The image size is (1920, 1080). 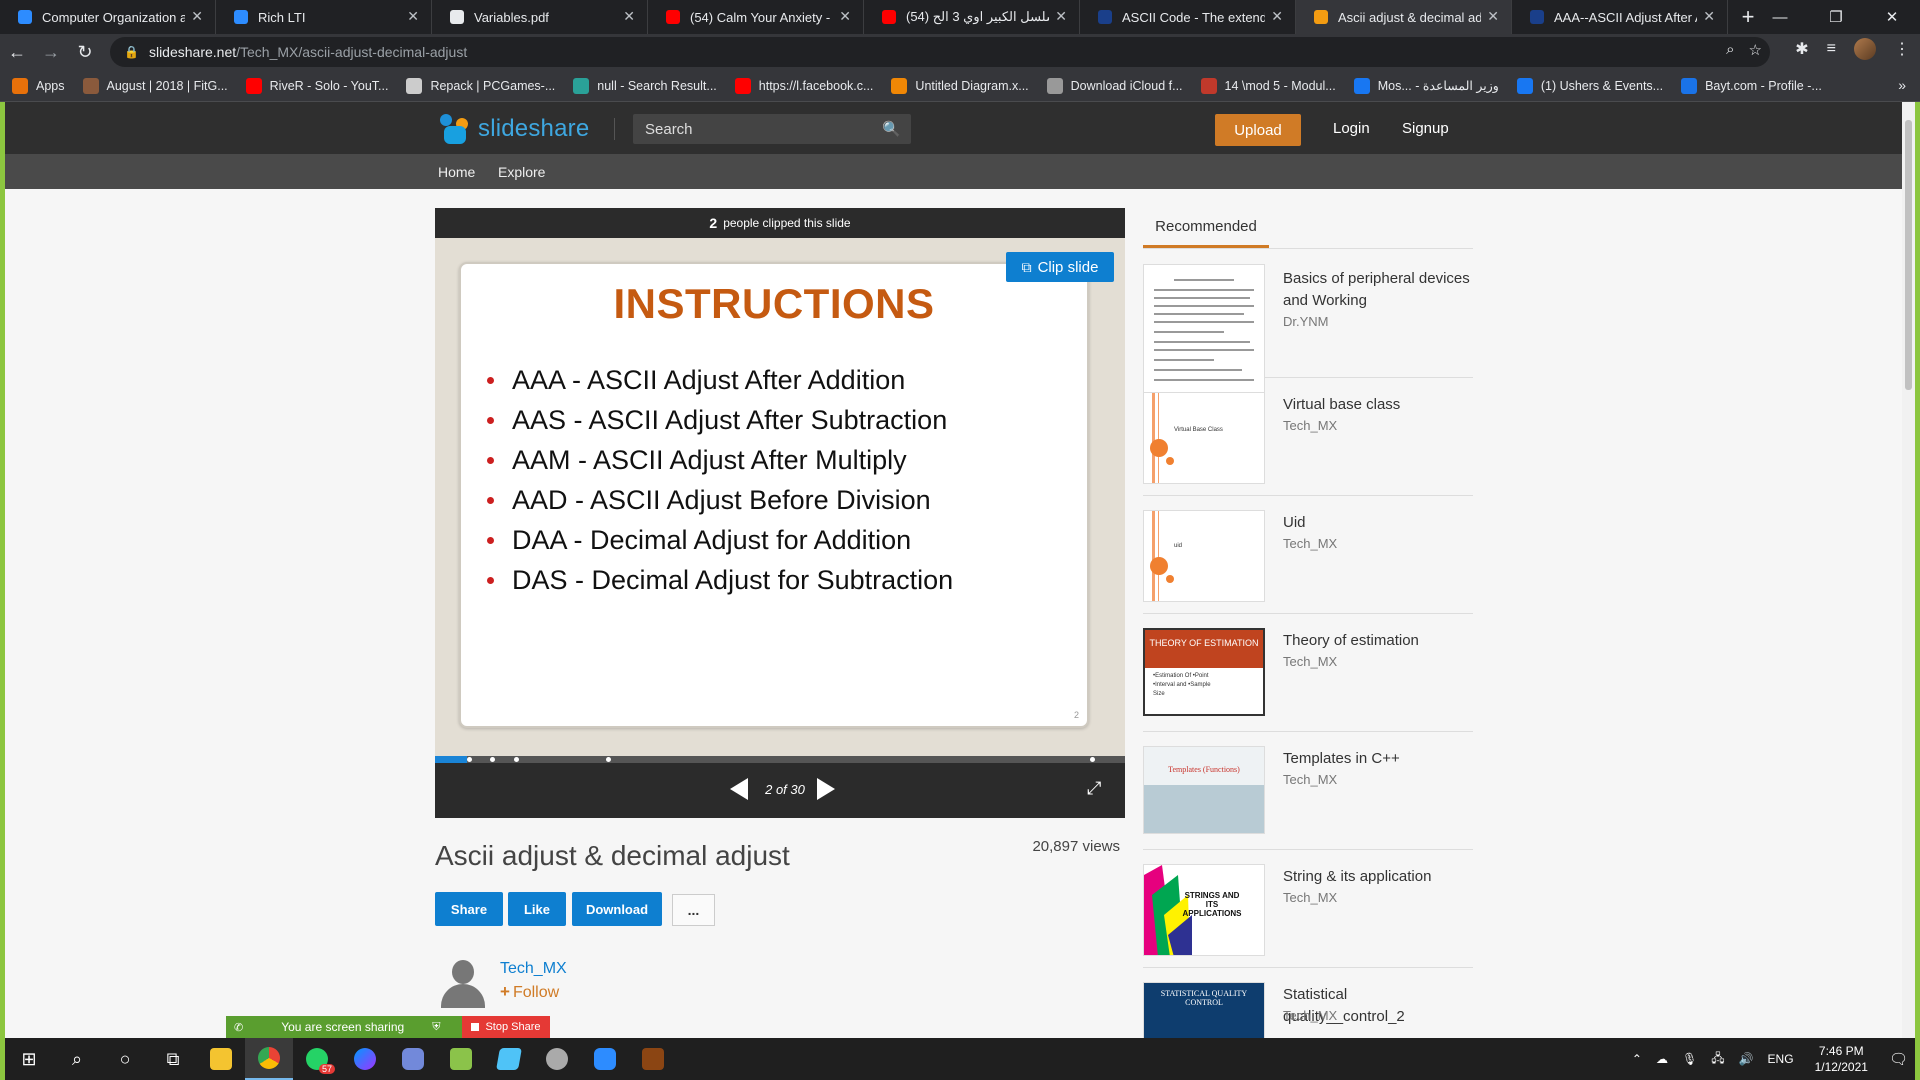 I want to click on author-name-link: Tech_MX, so click(x=533, y=969).